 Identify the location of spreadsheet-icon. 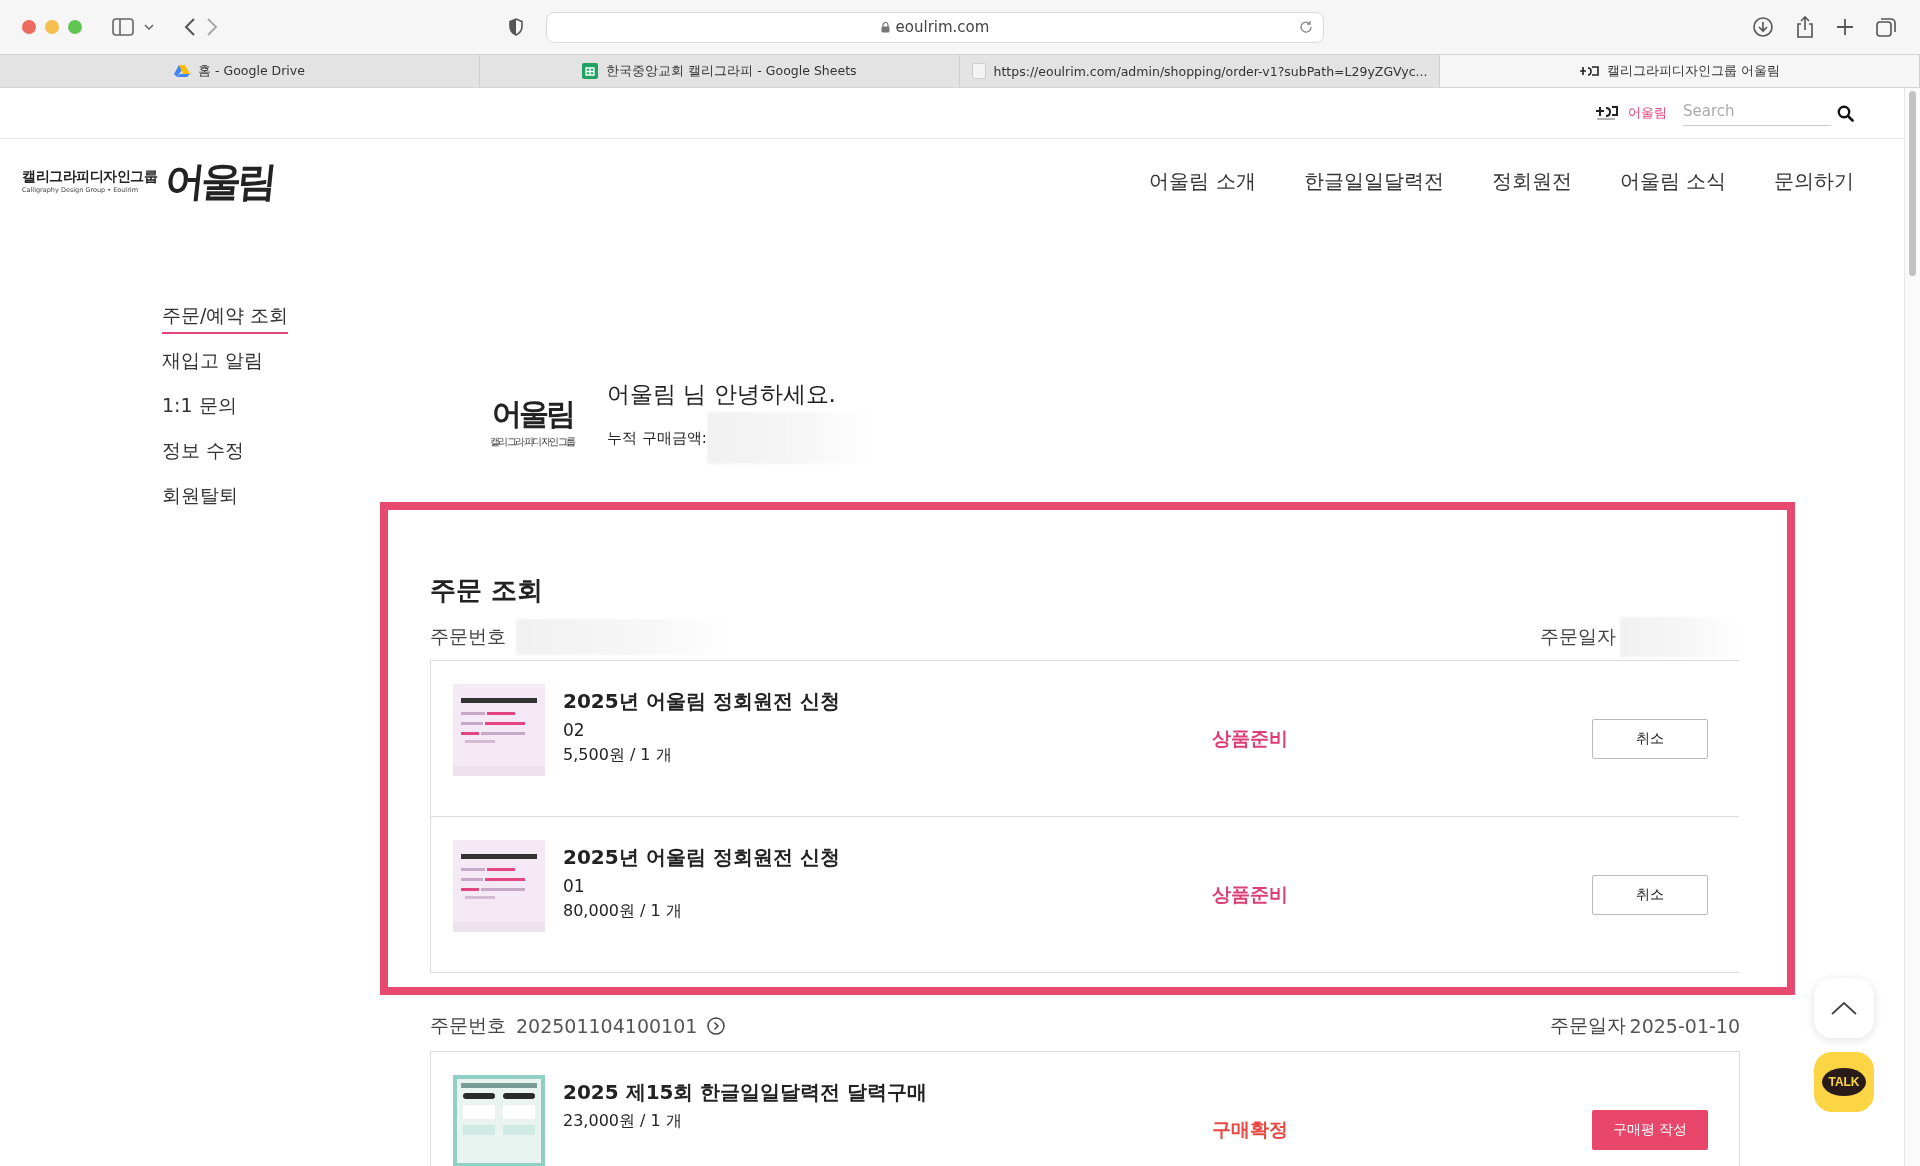
(590, 71).